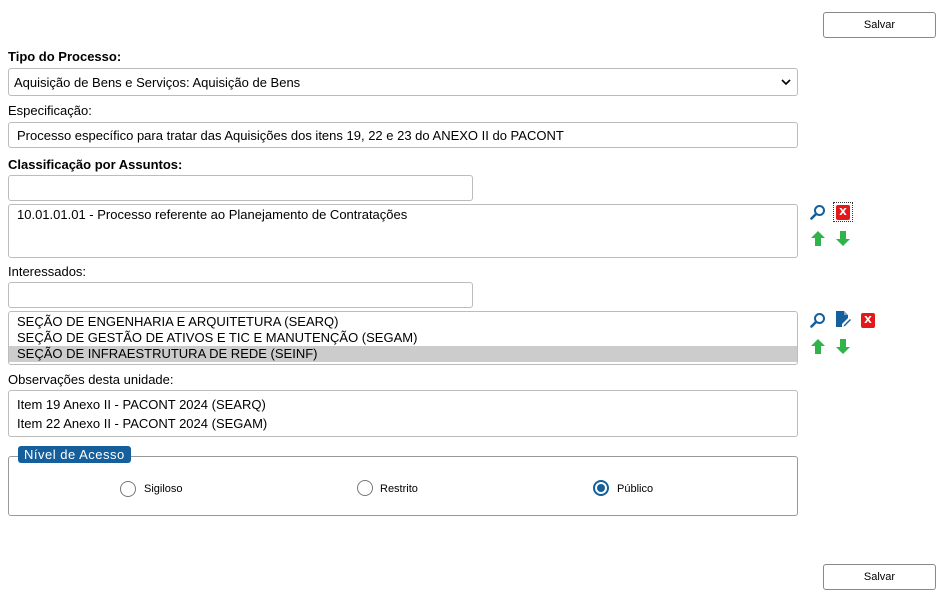 This screenshot has height=600, width=943. Describe the element at coordinates (128, 489) in the screenshot. I see `radio-sigiloso` at that location.